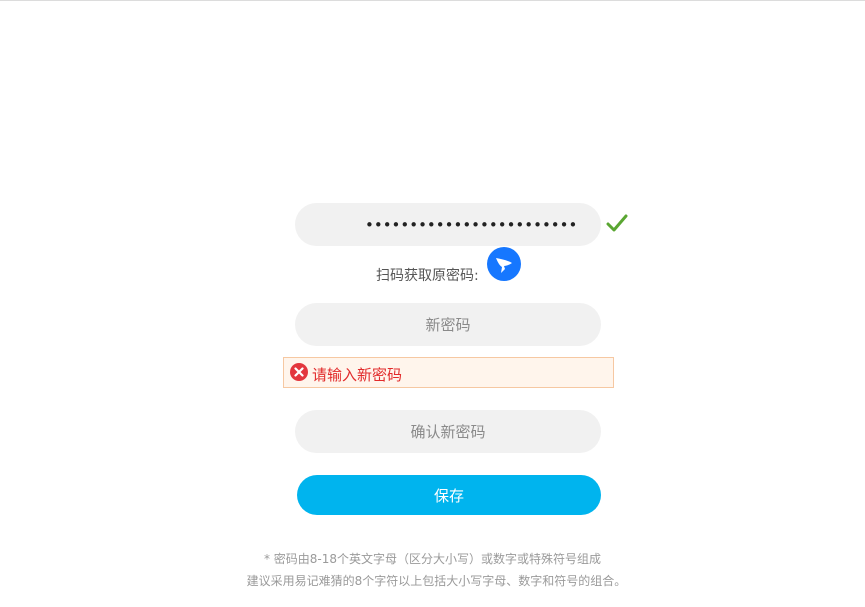 The width and height of the screenshot is (865, 607). What do you see at coordinates (448, 372) in the screenshot?
I see `error-message-box: 请输入新密码` at bounding box center [448, 372].